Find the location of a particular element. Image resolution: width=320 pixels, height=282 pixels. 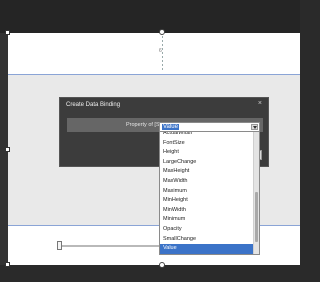

dropdown-item: SmallChange is located at coordinates (207, 240).